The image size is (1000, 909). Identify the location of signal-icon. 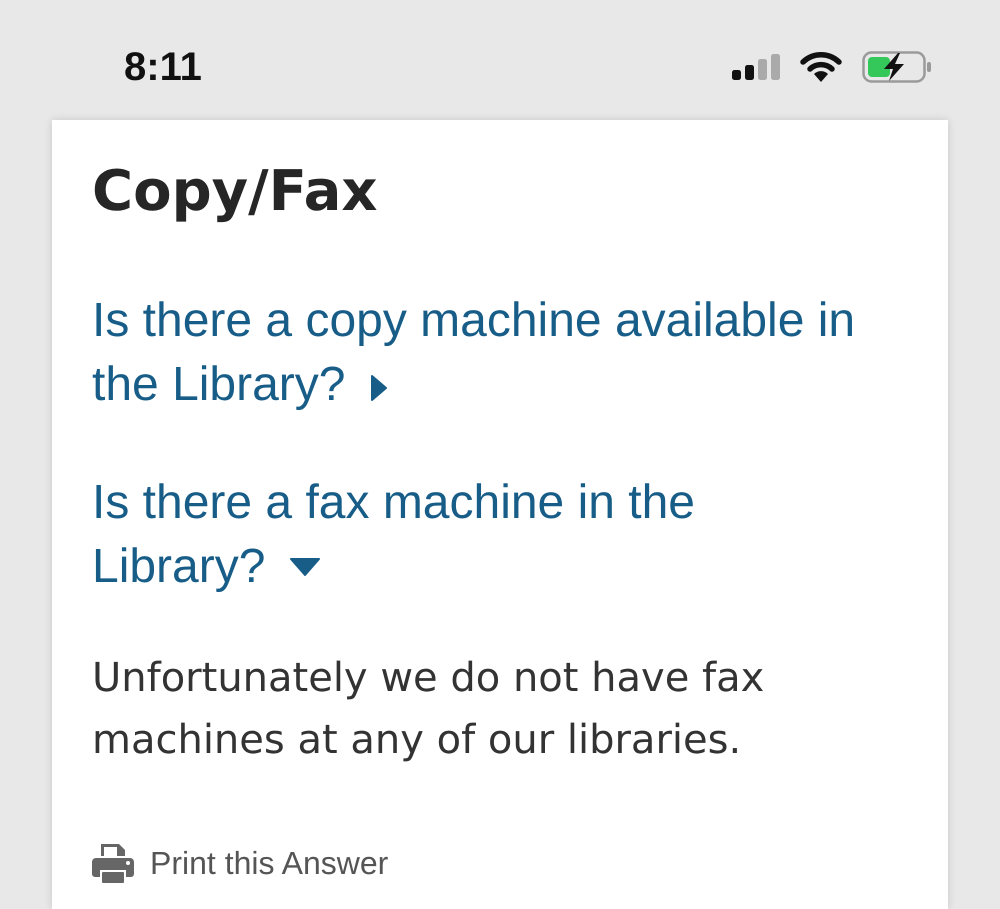
(756, 67).